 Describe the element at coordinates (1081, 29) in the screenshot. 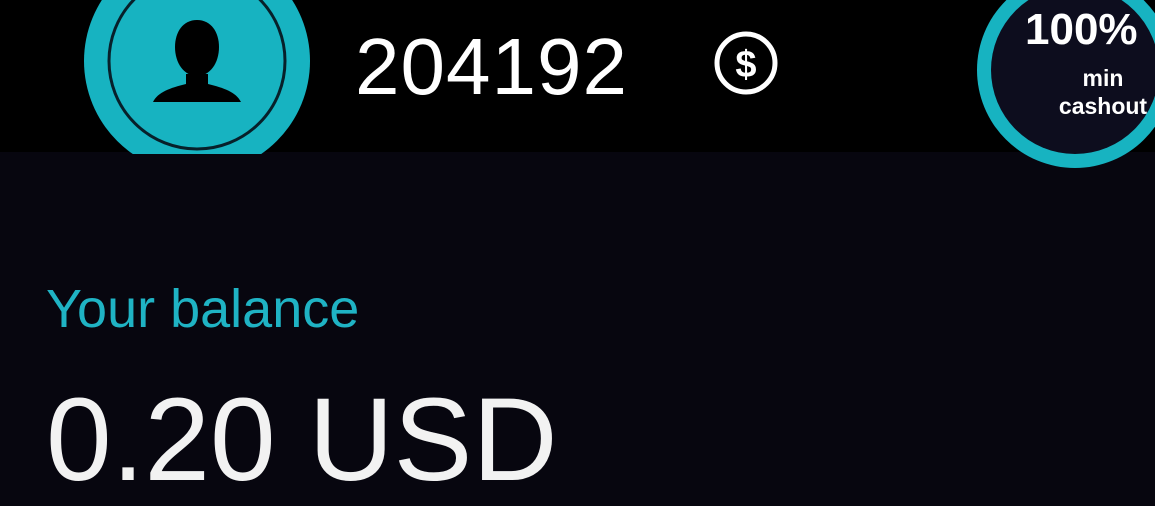

I see `cashout-percent: 100%` at that location.